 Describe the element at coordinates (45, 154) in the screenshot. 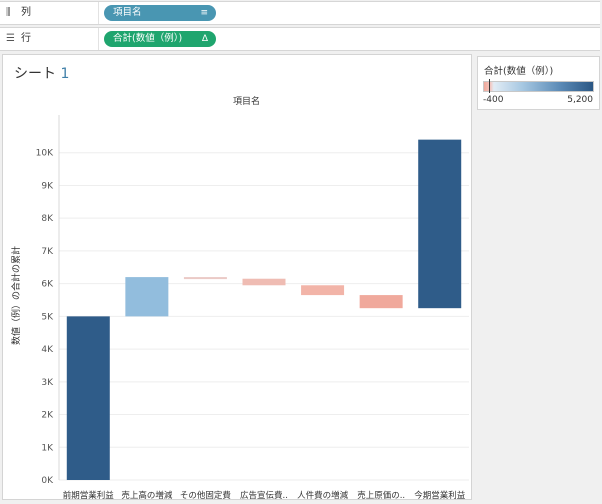

I see `y-tick-label: 10K` at that location.